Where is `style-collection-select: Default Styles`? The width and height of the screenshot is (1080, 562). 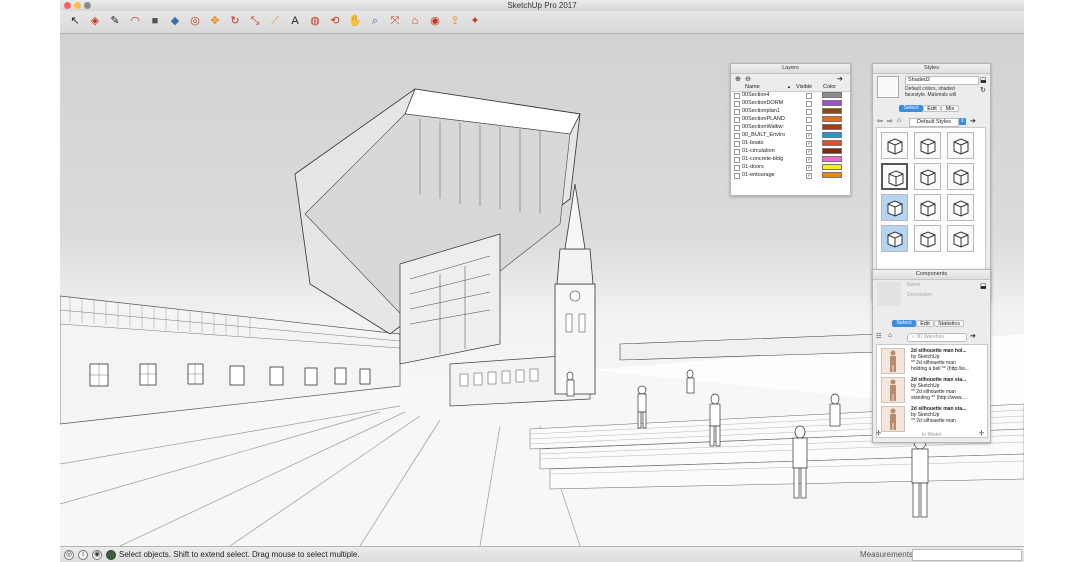
style-collection-select: Default Styles is located at coordinates (934, 122).